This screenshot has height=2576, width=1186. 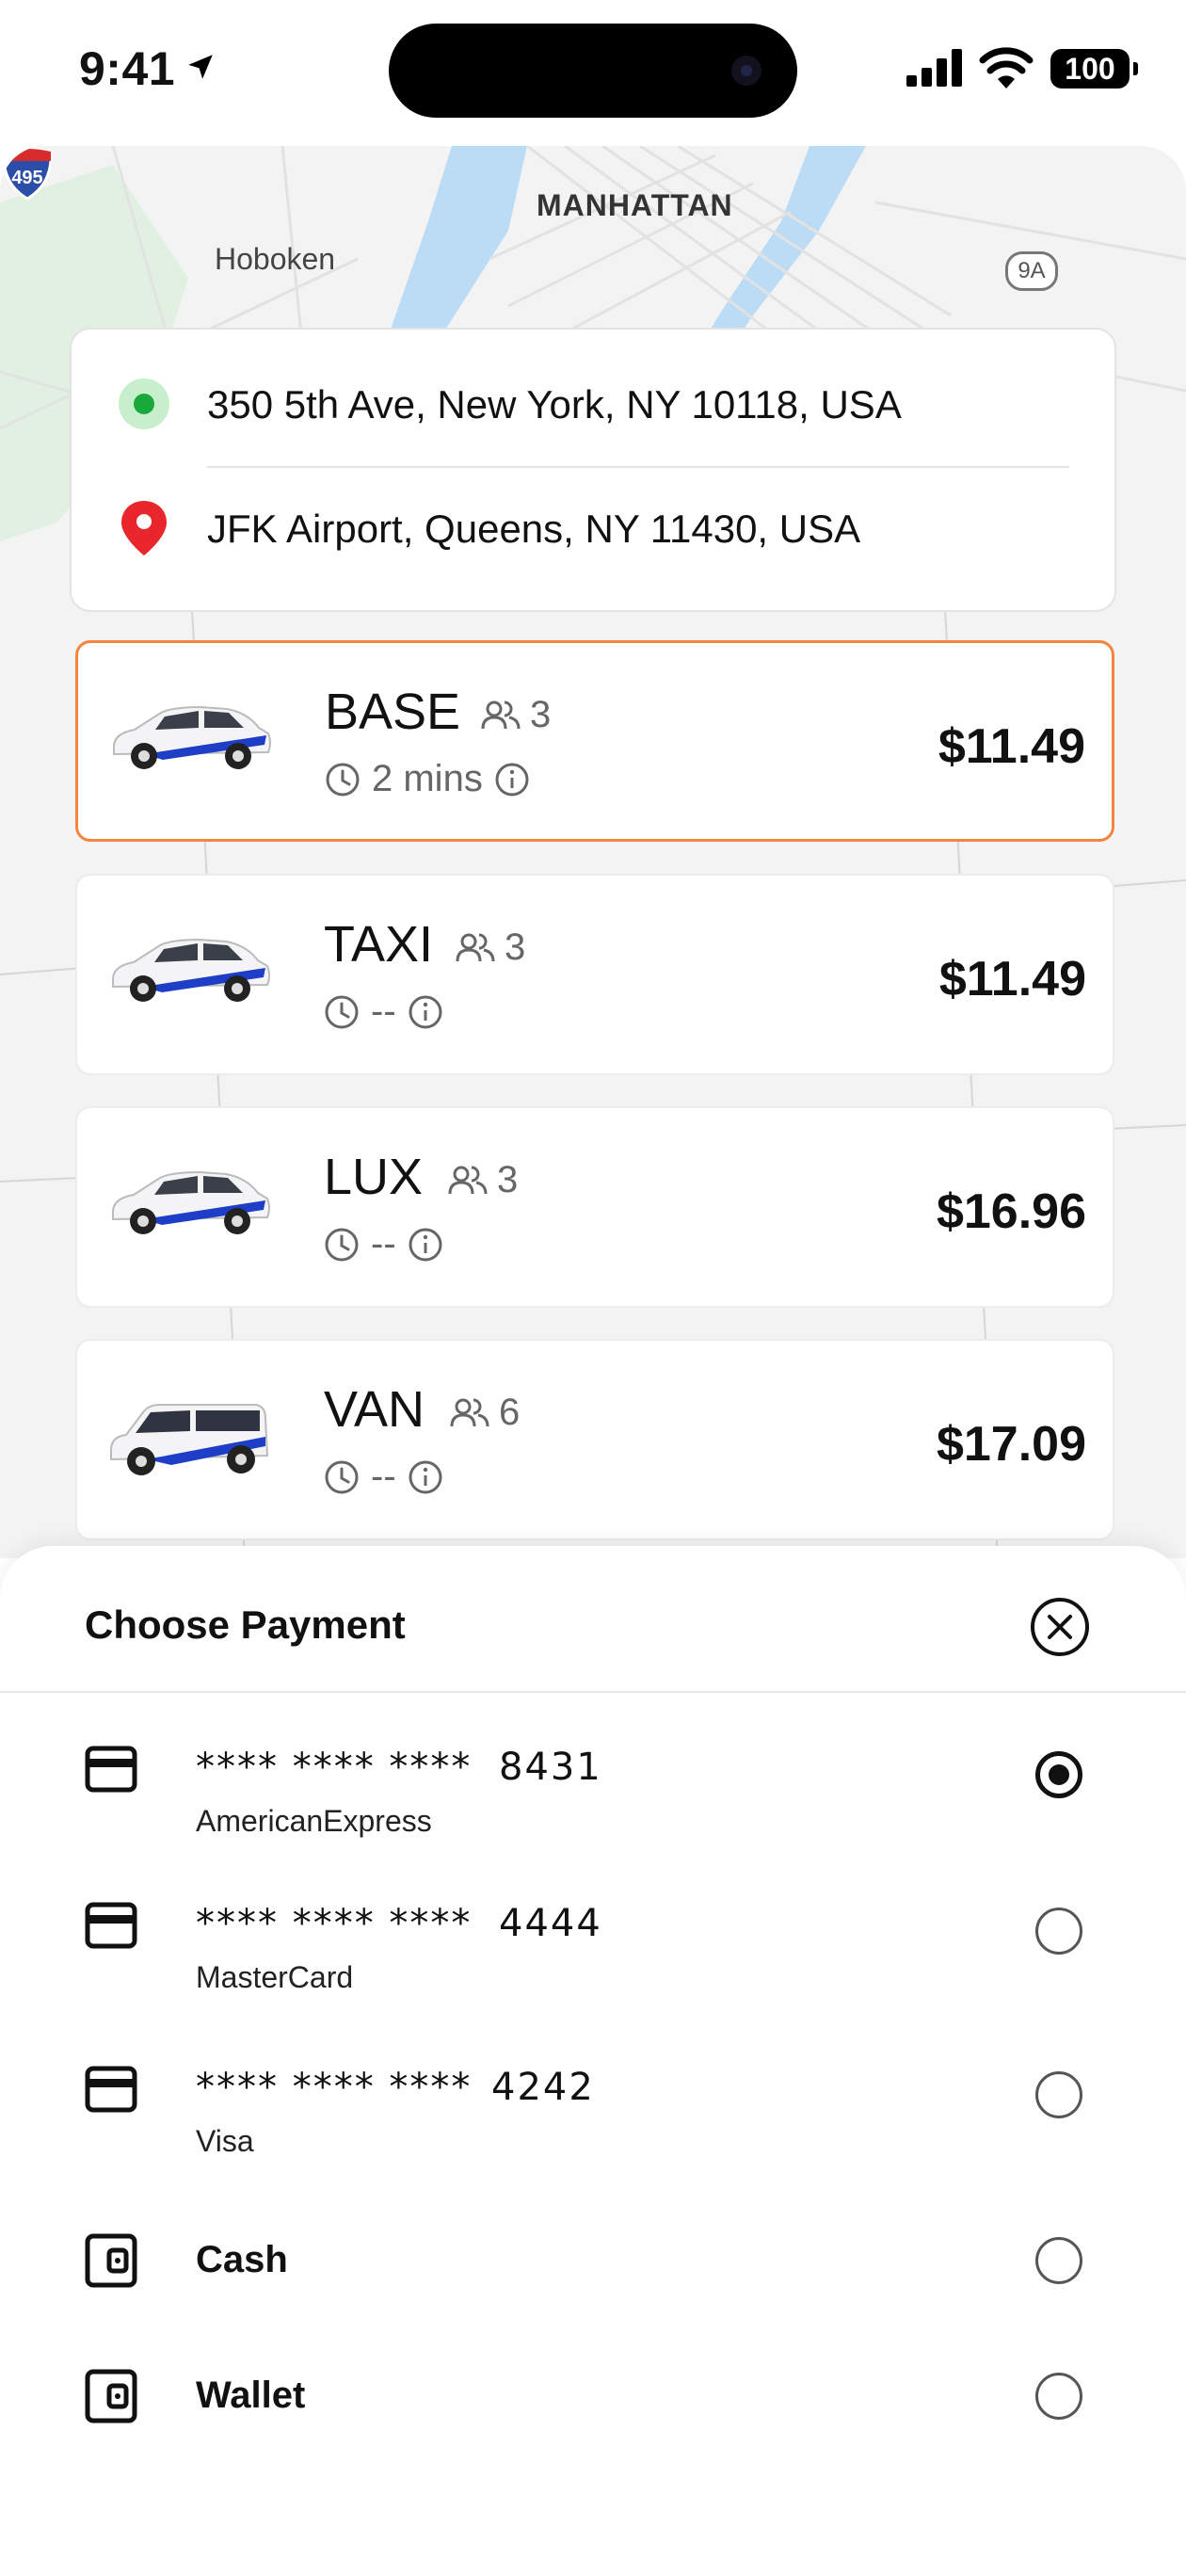 I want to click on ride-name: TAXI, so click(x=379, y=944).